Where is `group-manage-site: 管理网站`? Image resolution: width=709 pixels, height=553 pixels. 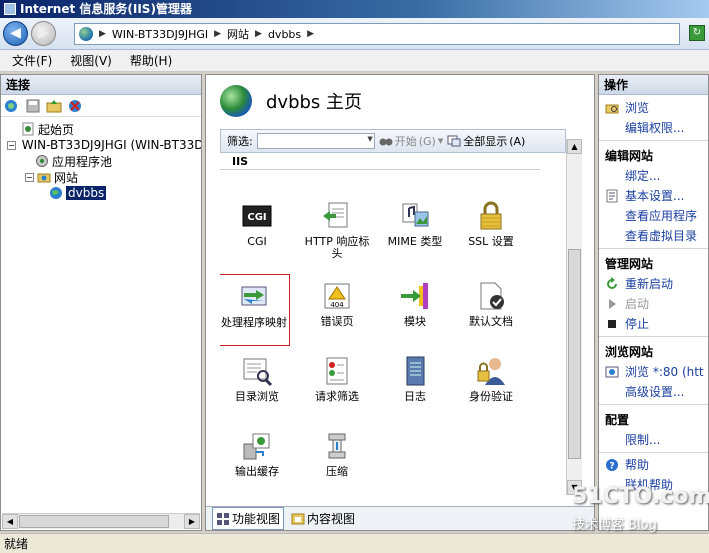 group-manage-site: 管理网站 is located at coordinates (629, 264).